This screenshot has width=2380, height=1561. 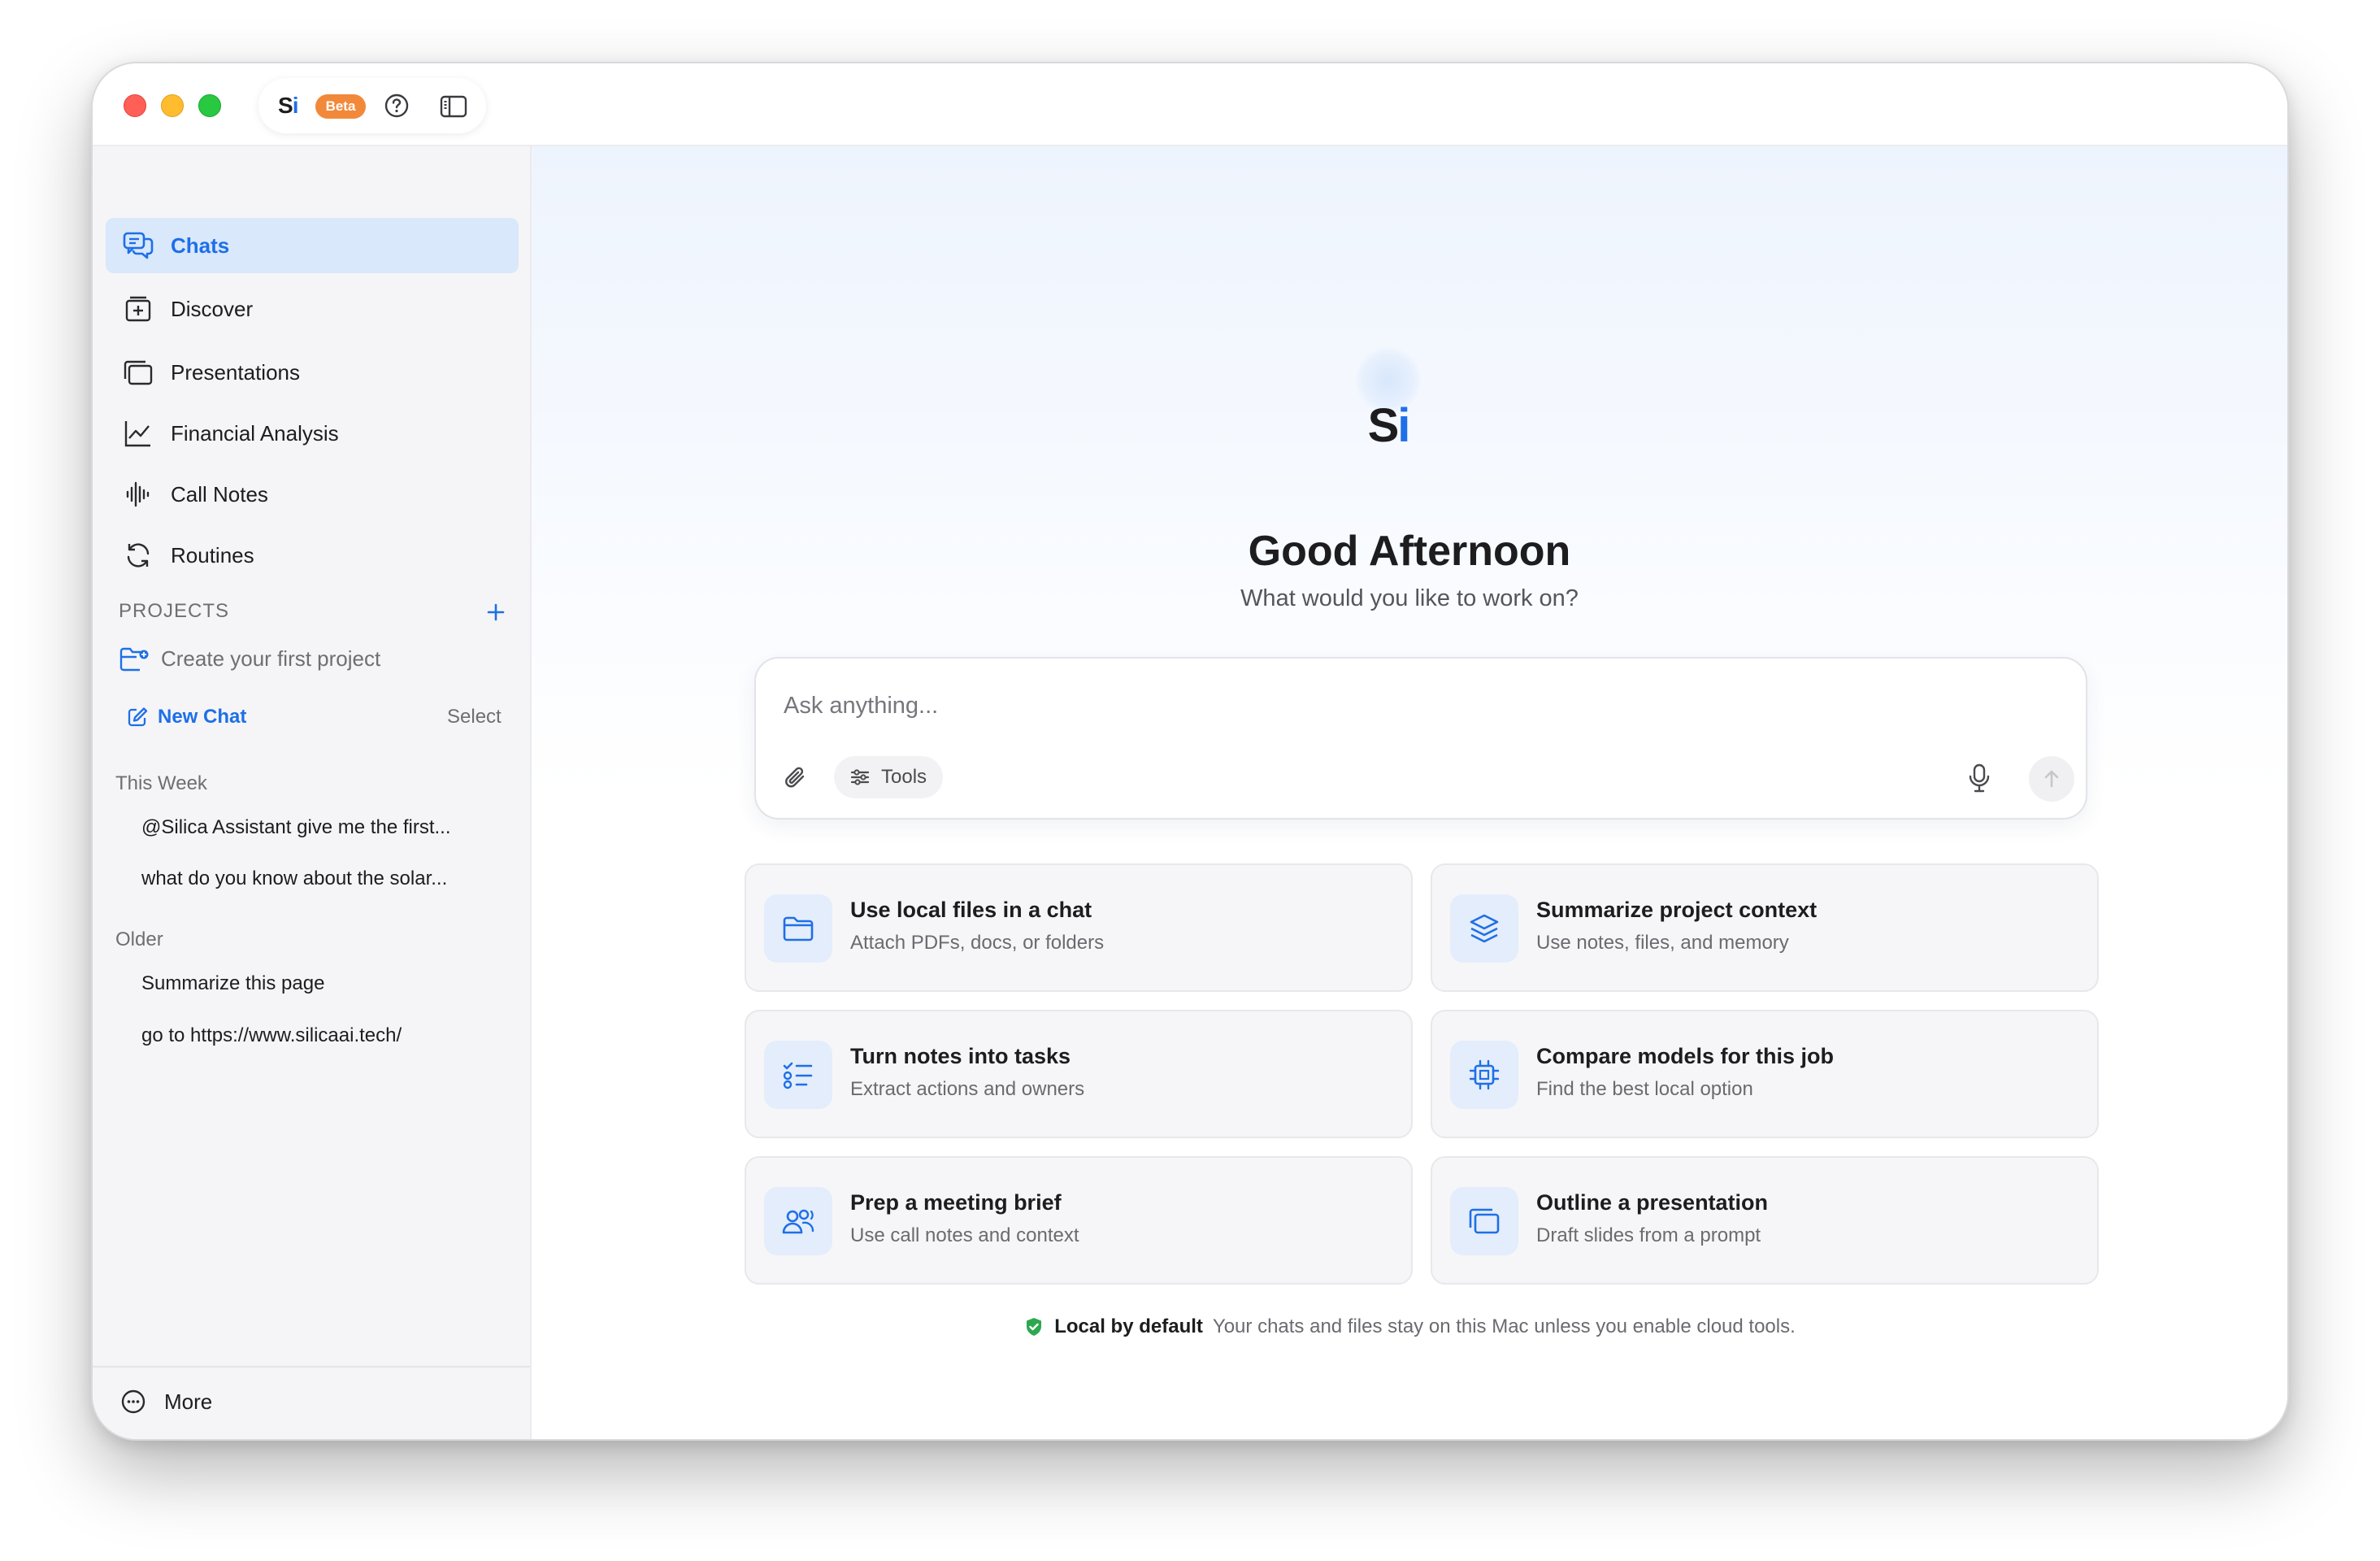 I want to click on create-project-button: Create your first project, so click(x=314, y=658).